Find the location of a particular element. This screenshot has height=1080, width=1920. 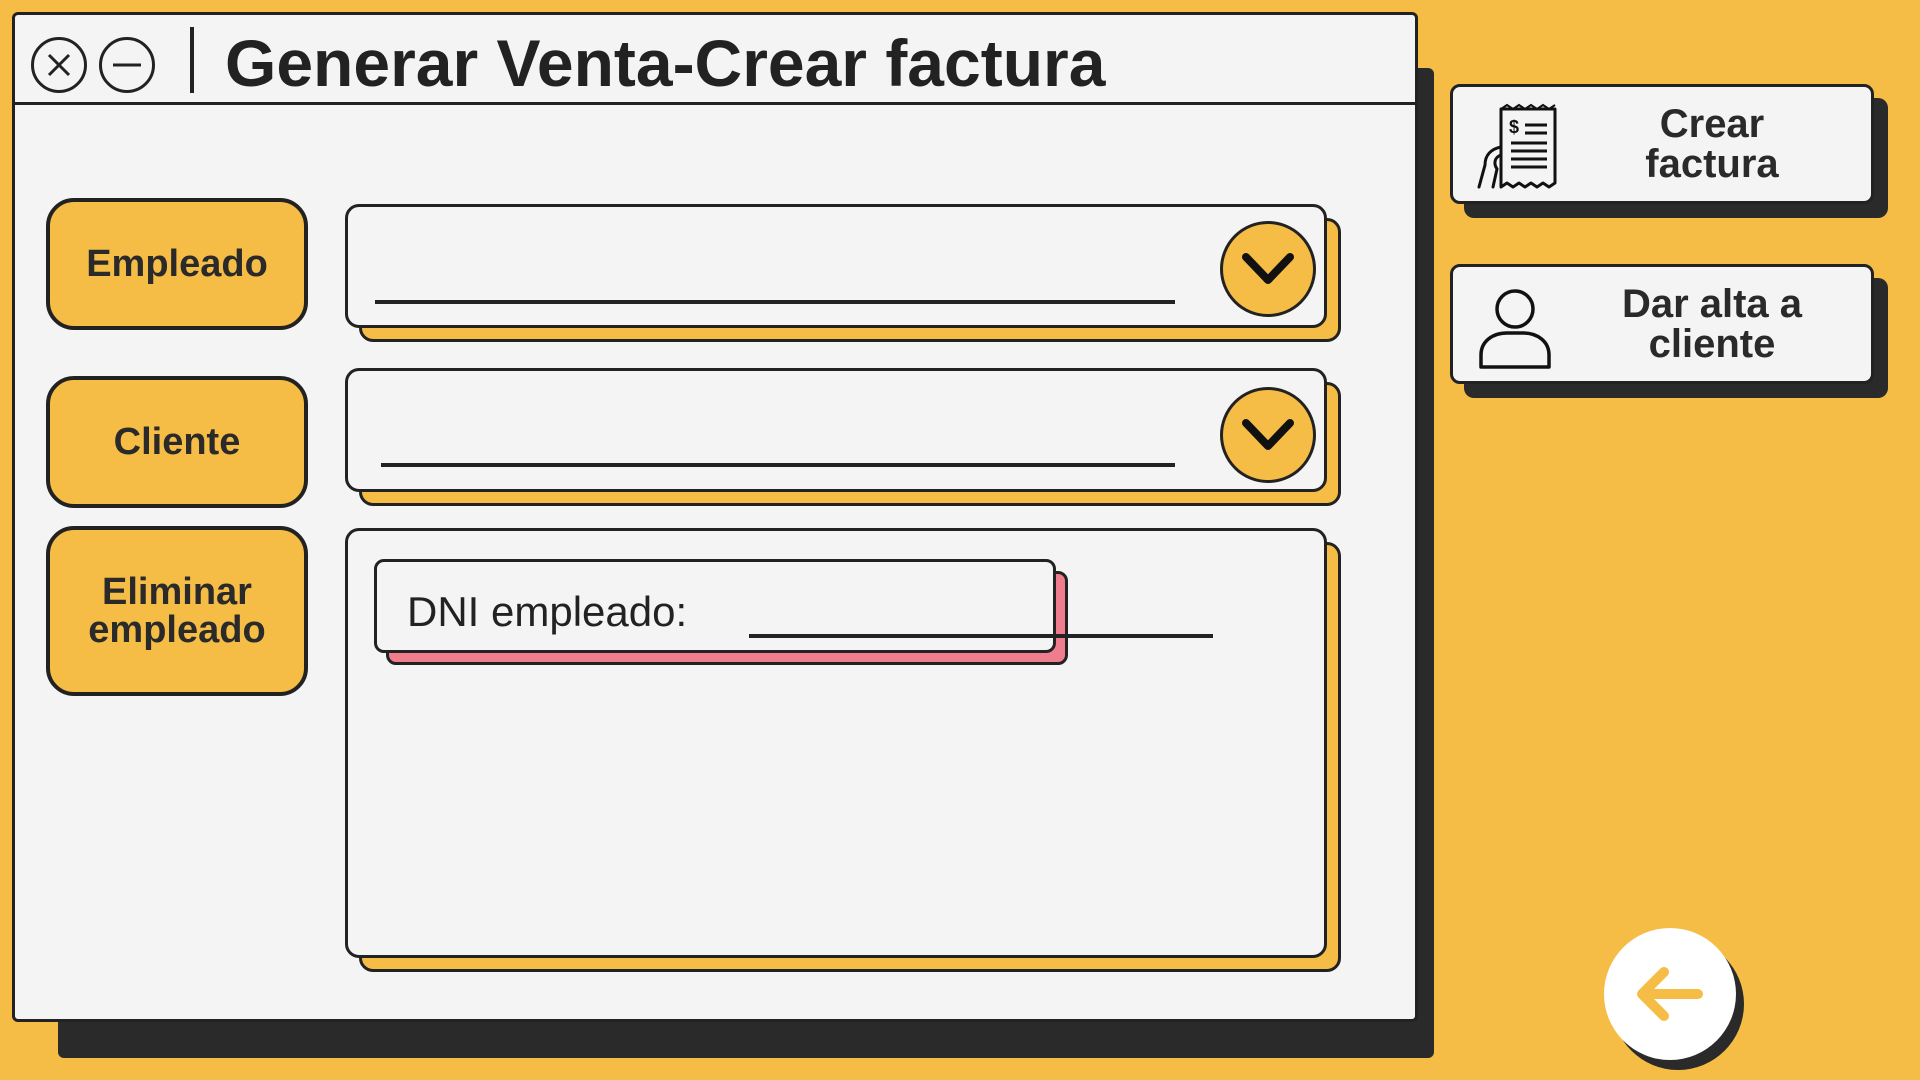

minimize-icon is located at coordinates (127, 65).